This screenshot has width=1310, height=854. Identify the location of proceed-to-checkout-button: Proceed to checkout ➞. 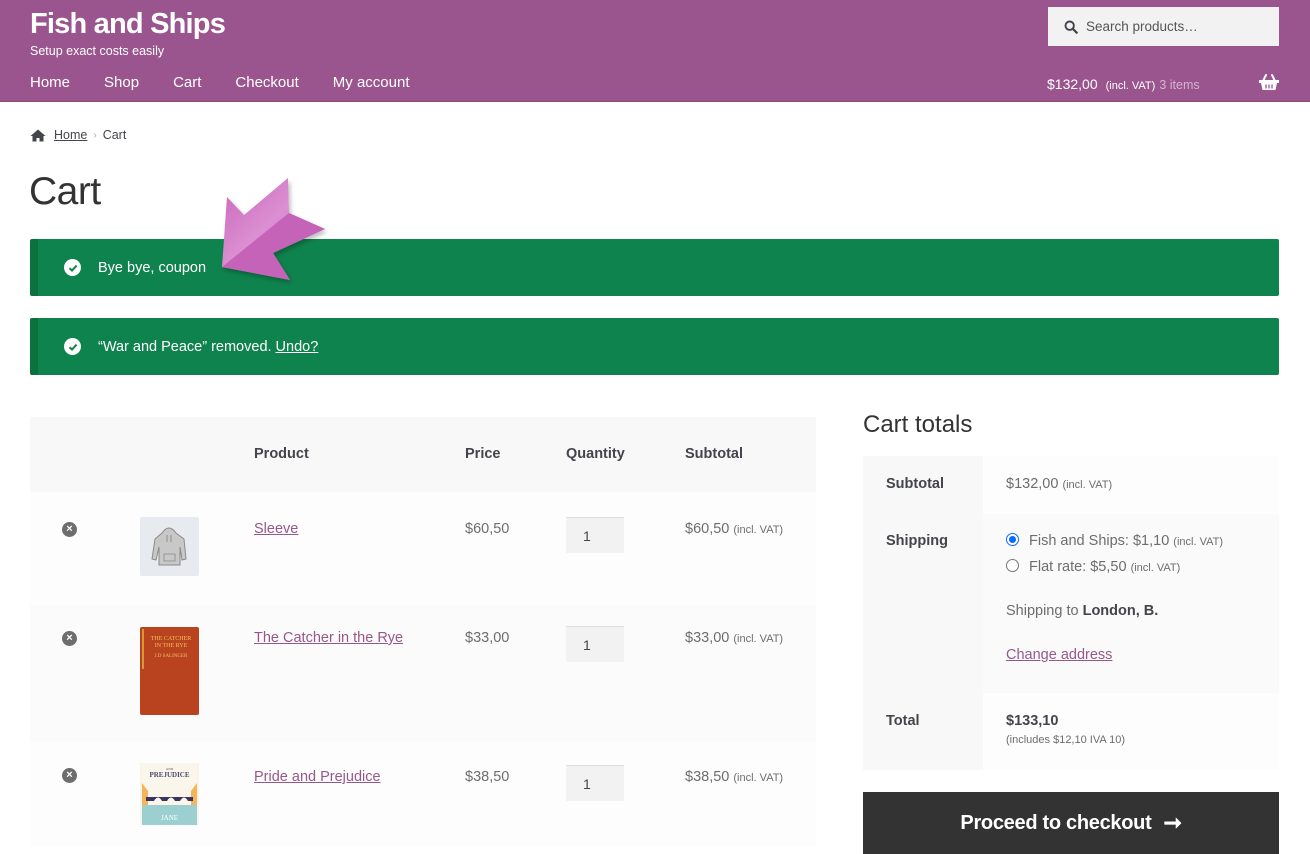
(1071, 823).